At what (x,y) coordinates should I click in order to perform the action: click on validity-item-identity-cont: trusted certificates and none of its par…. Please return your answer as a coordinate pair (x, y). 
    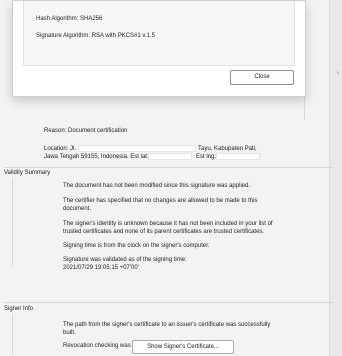
    Looking at the image, I should click on (164, 232).